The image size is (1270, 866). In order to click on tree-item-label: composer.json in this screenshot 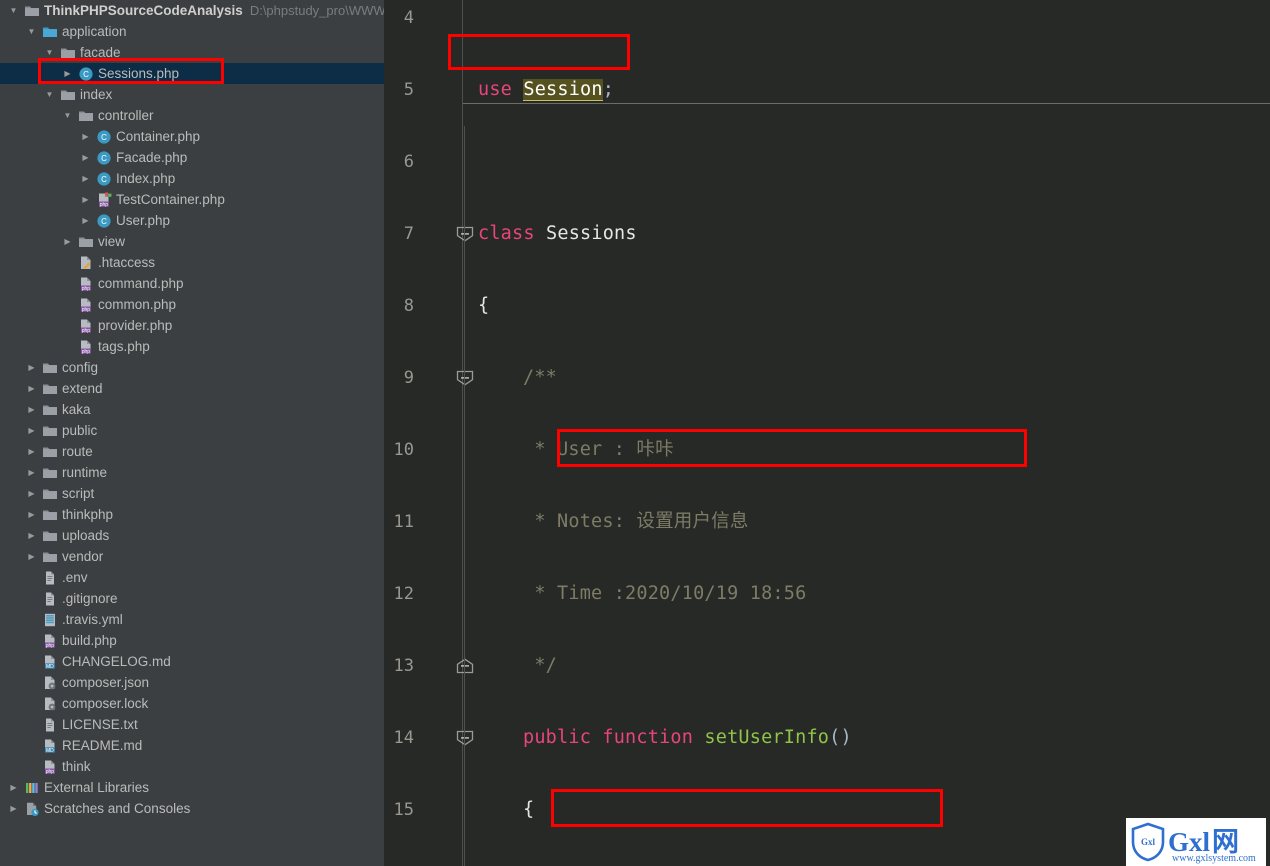, I will do `click(106, 682)`.